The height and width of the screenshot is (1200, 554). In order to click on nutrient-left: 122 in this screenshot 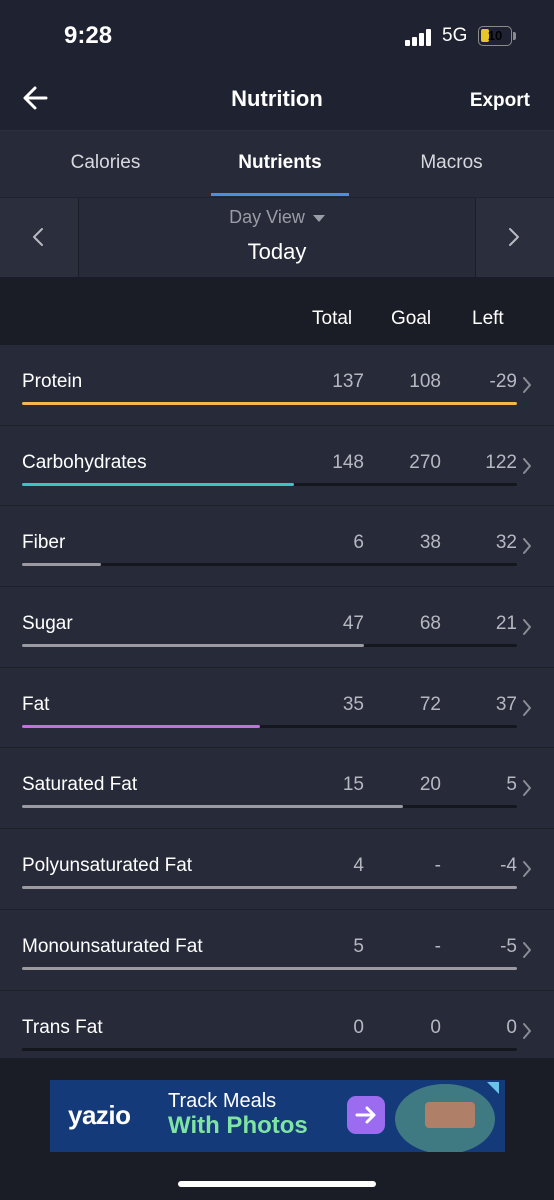, I will do `click(501, 462)`.